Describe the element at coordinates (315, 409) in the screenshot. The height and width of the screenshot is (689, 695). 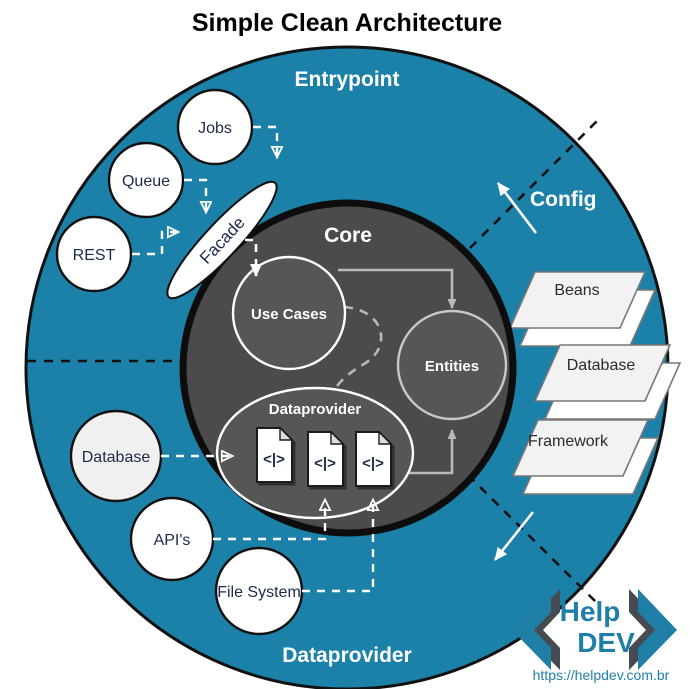
I see `dataprovider-core-label: Dataprovider` at that location.